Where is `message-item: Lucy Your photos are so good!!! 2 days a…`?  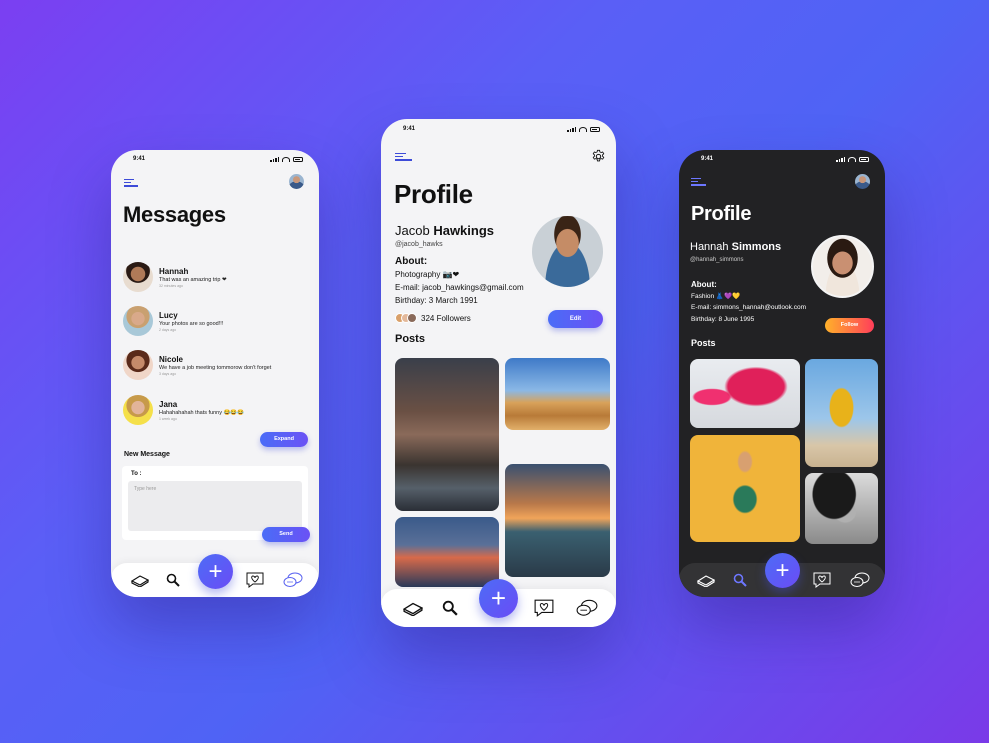
message-item: Lucy Your photos are so good!!! 2 days a… is located at coordinates (173, 321).